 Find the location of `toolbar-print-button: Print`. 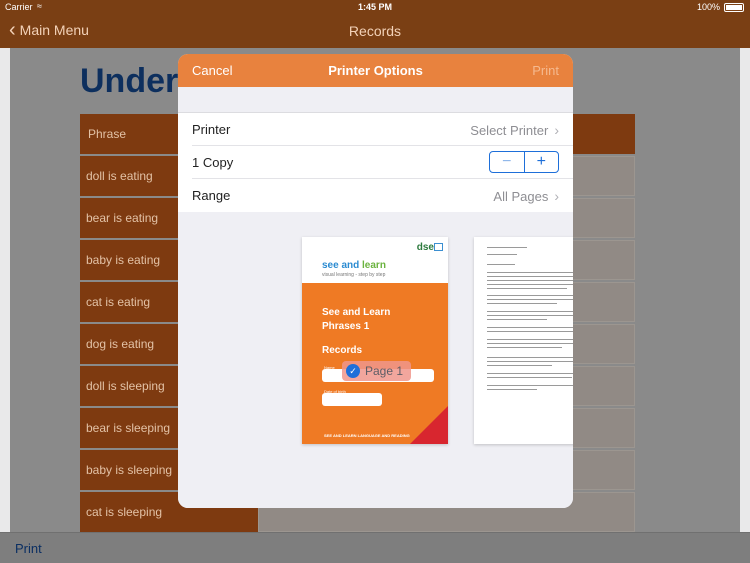

toolbar-print-button: Print is located at coordinates (28, 548).